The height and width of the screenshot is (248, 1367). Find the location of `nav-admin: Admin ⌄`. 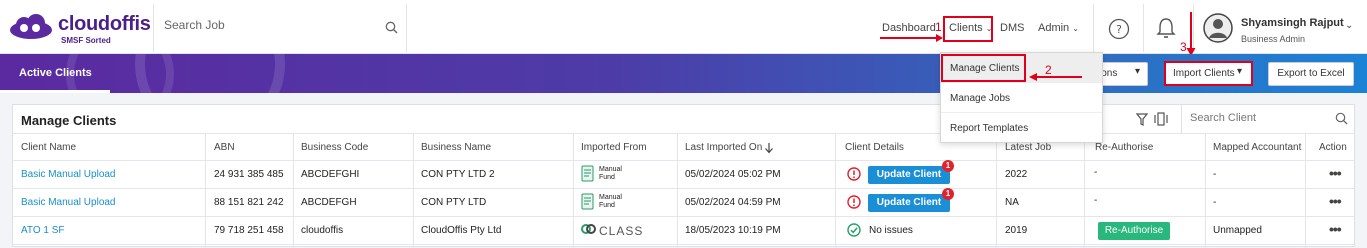

nav-admin: Admin ⌄ is located at coordinates (1058, 28).